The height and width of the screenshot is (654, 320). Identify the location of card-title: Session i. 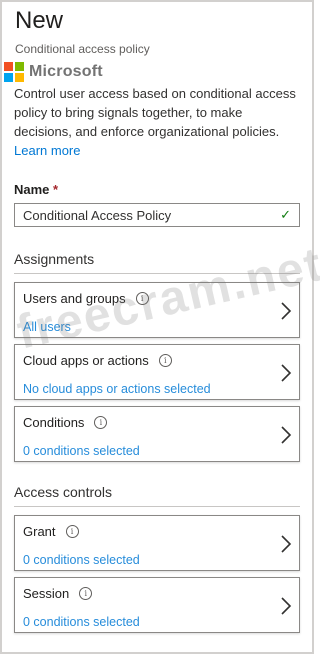
(161, 593).